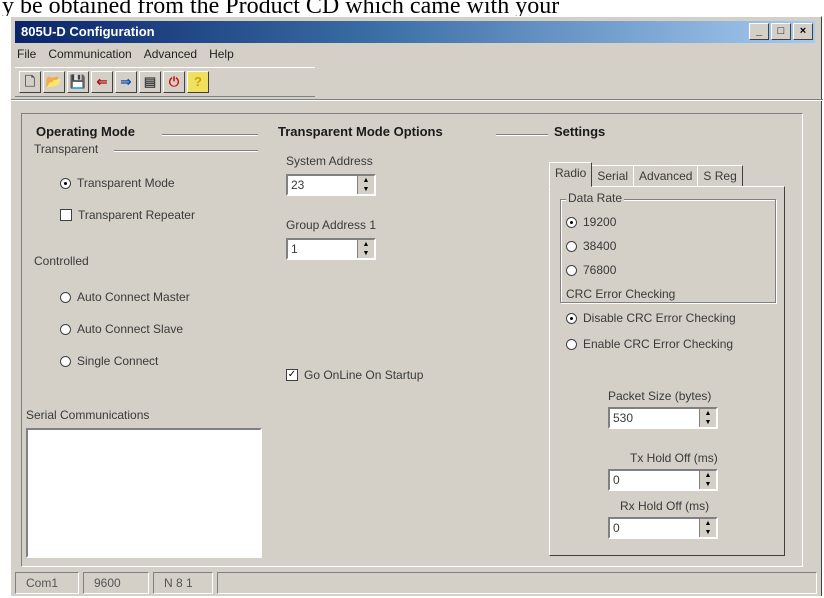 This screenshot has width=824, height=598. I want to click on open-icon: 📂, so click(54, 82).